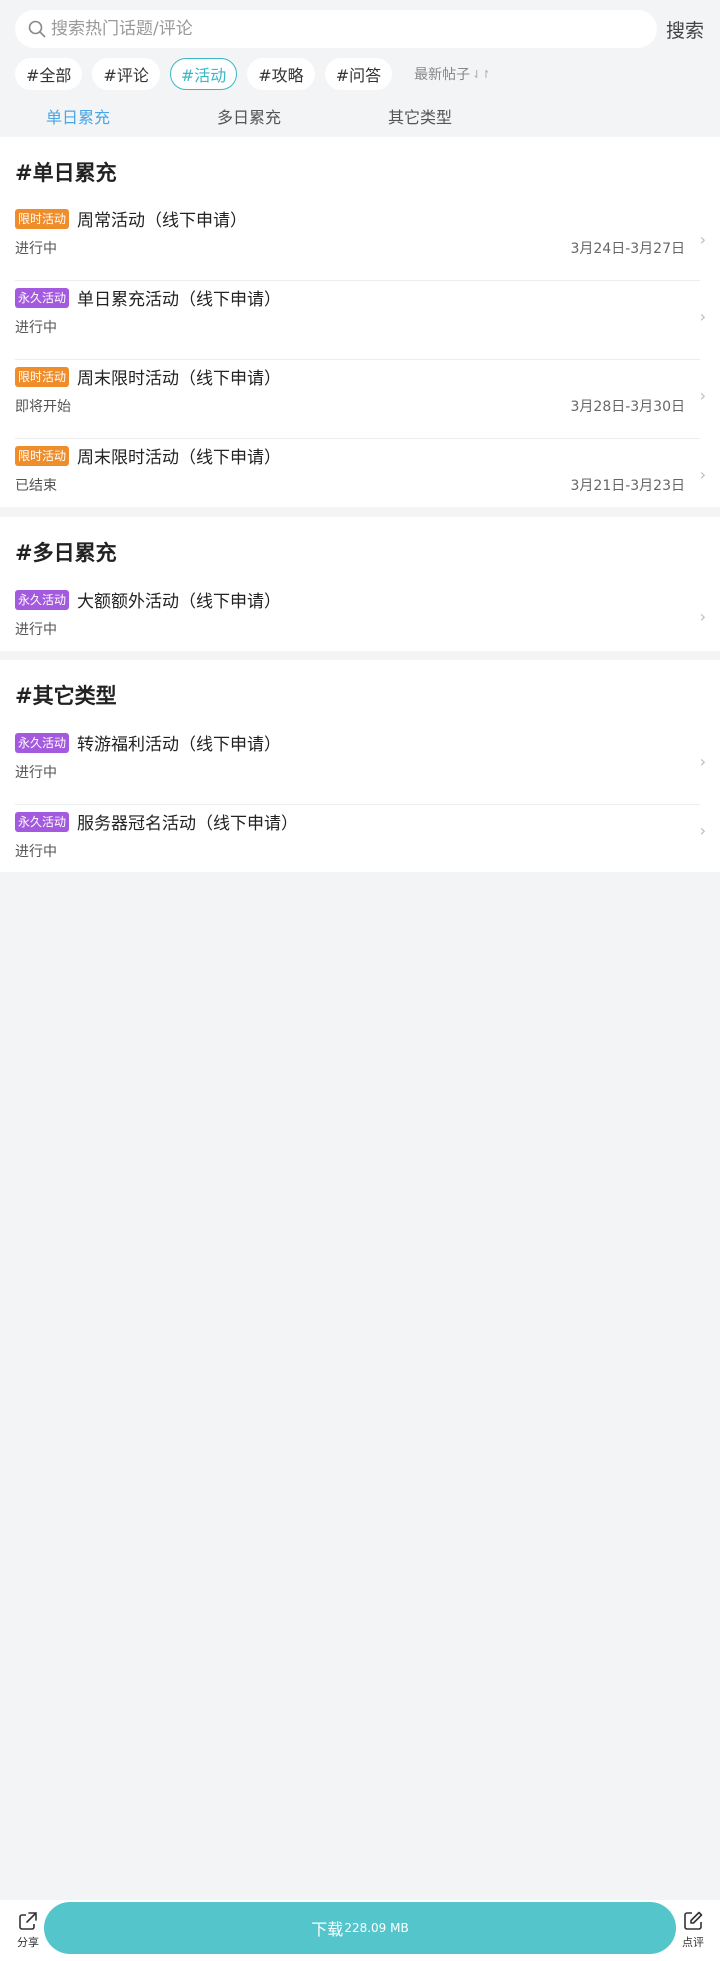  What do you see at coordinates (28, 1942) in the screenshot?
I see `share-label: 分享` at bounding box center [28, 1942].